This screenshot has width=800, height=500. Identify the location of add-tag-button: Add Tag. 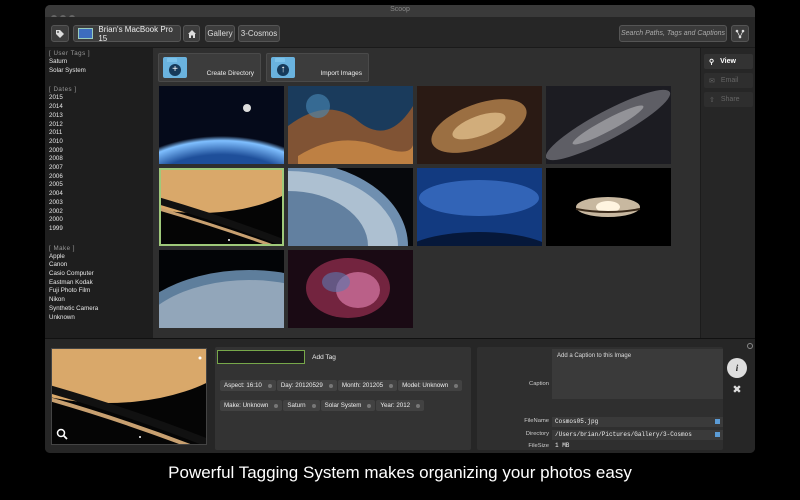
(324, 357).